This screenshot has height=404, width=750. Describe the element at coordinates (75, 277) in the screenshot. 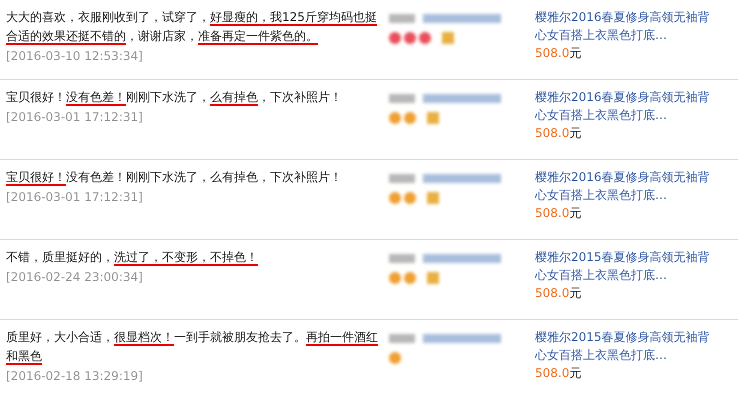

I see `review-date: [2016-02-24 23:00:34]` at that location.